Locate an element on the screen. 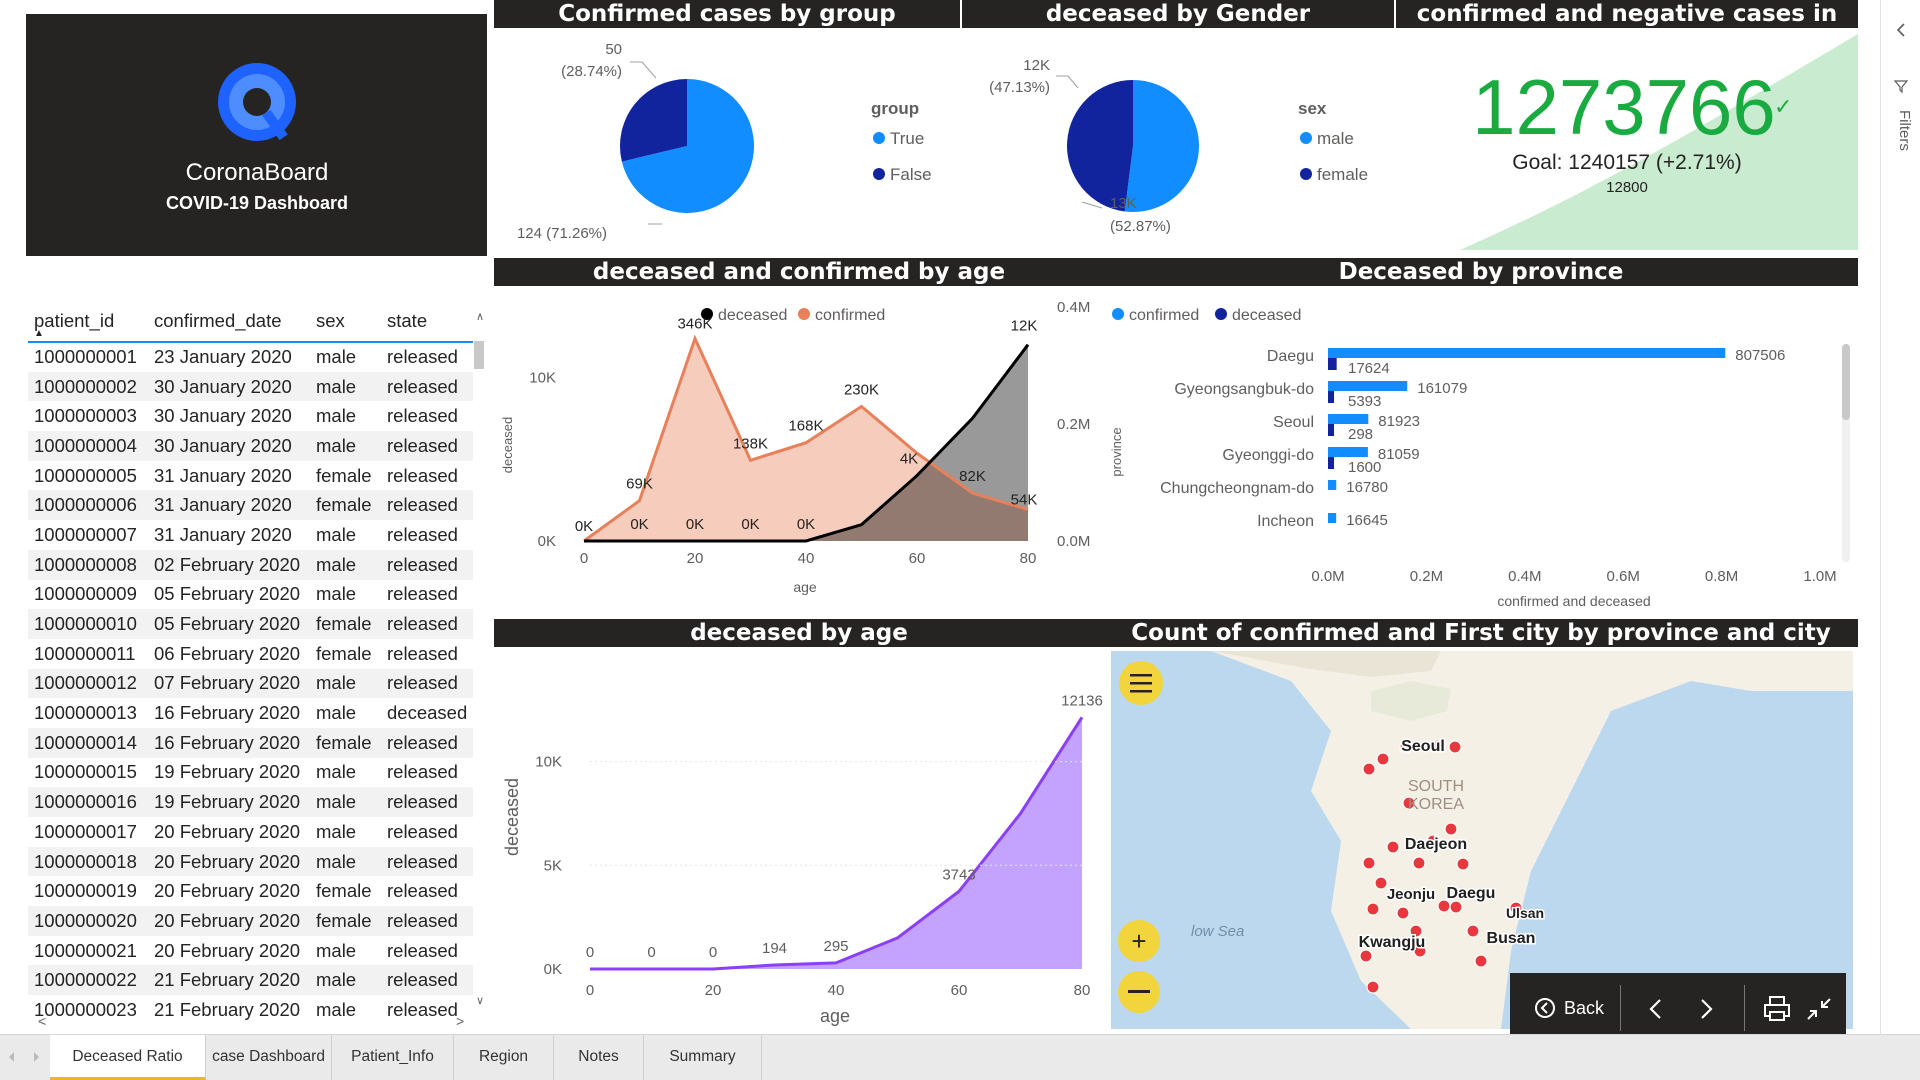 The width and height of the screenshot is (1920, 1080). scroll-left-icon: < is located at coordinates (42, 1021).